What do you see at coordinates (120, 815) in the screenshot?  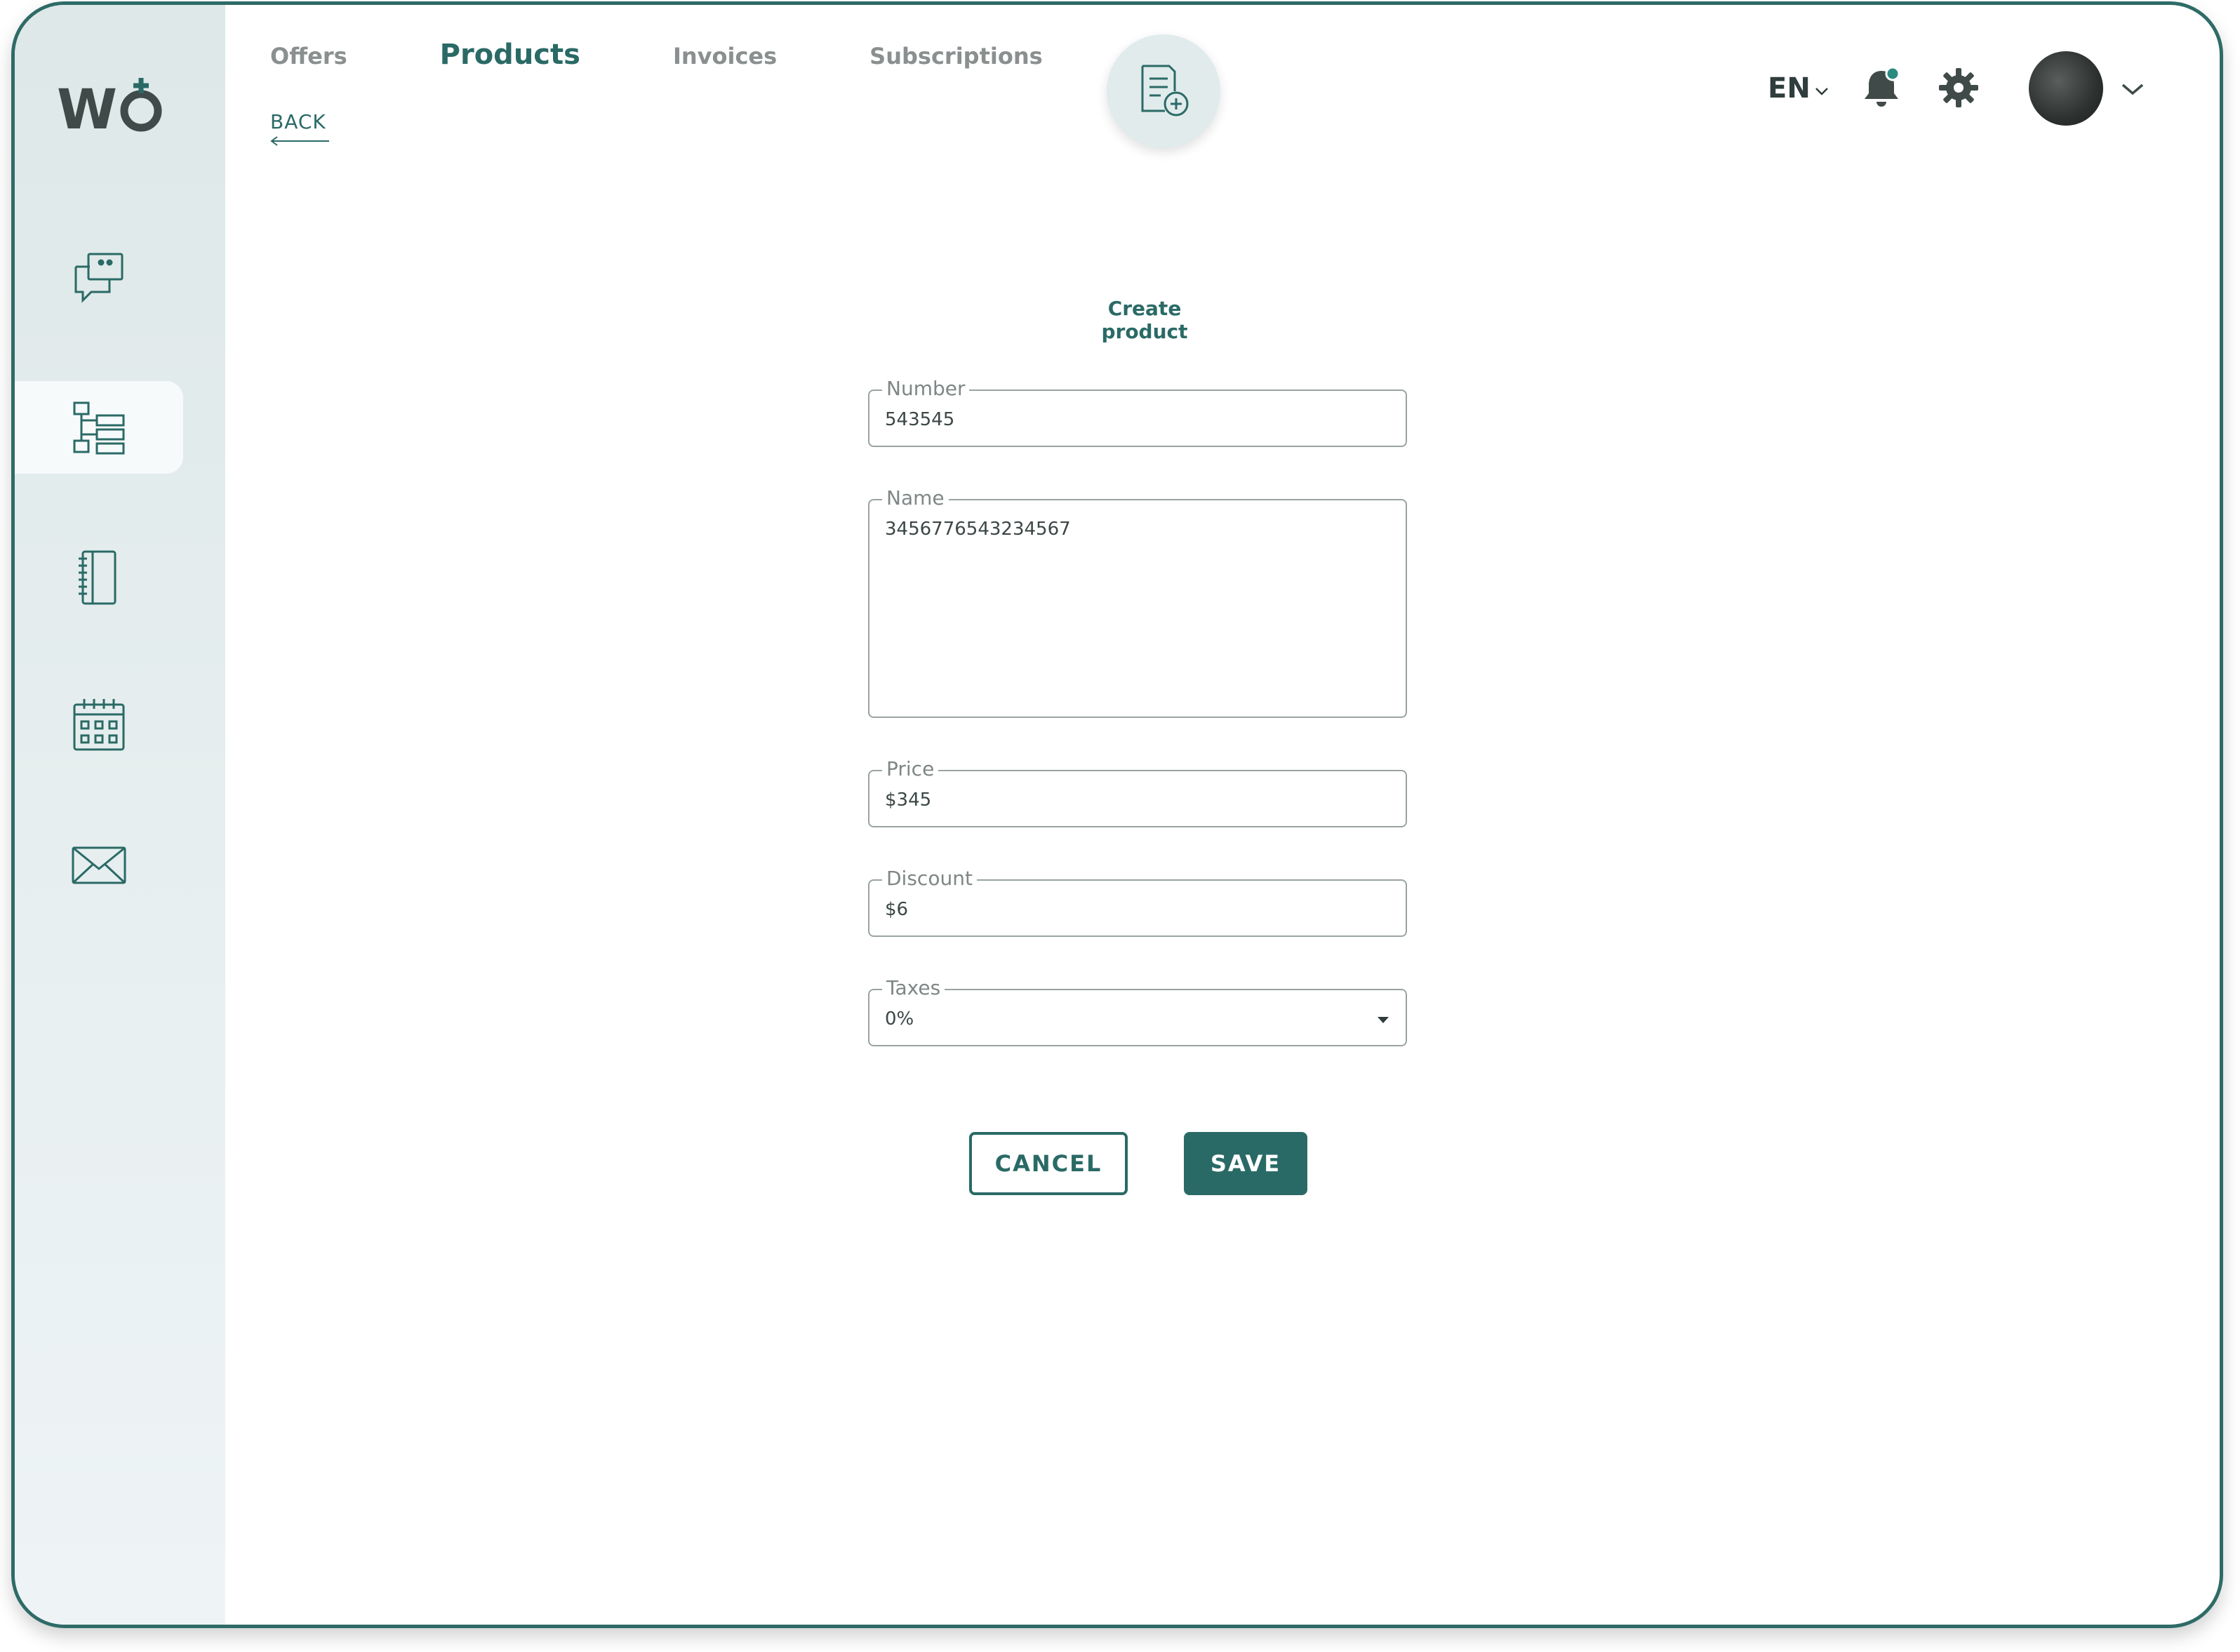 I see `sidebar: W` at bounding box center [120, 815].